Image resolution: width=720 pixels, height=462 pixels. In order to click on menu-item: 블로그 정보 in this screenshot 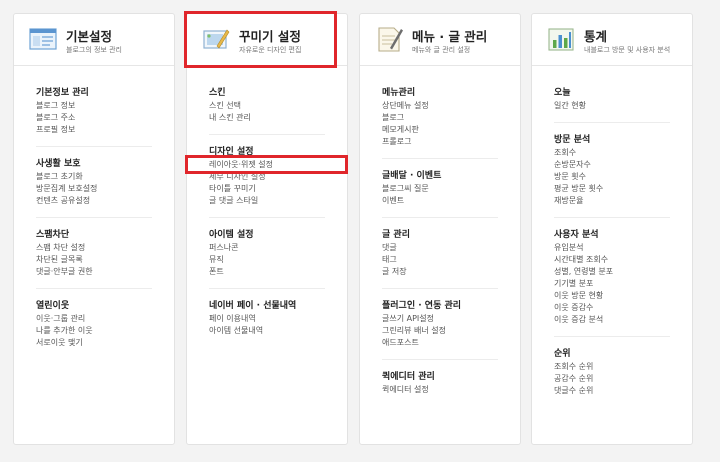, I will do `click(105, 106)`.